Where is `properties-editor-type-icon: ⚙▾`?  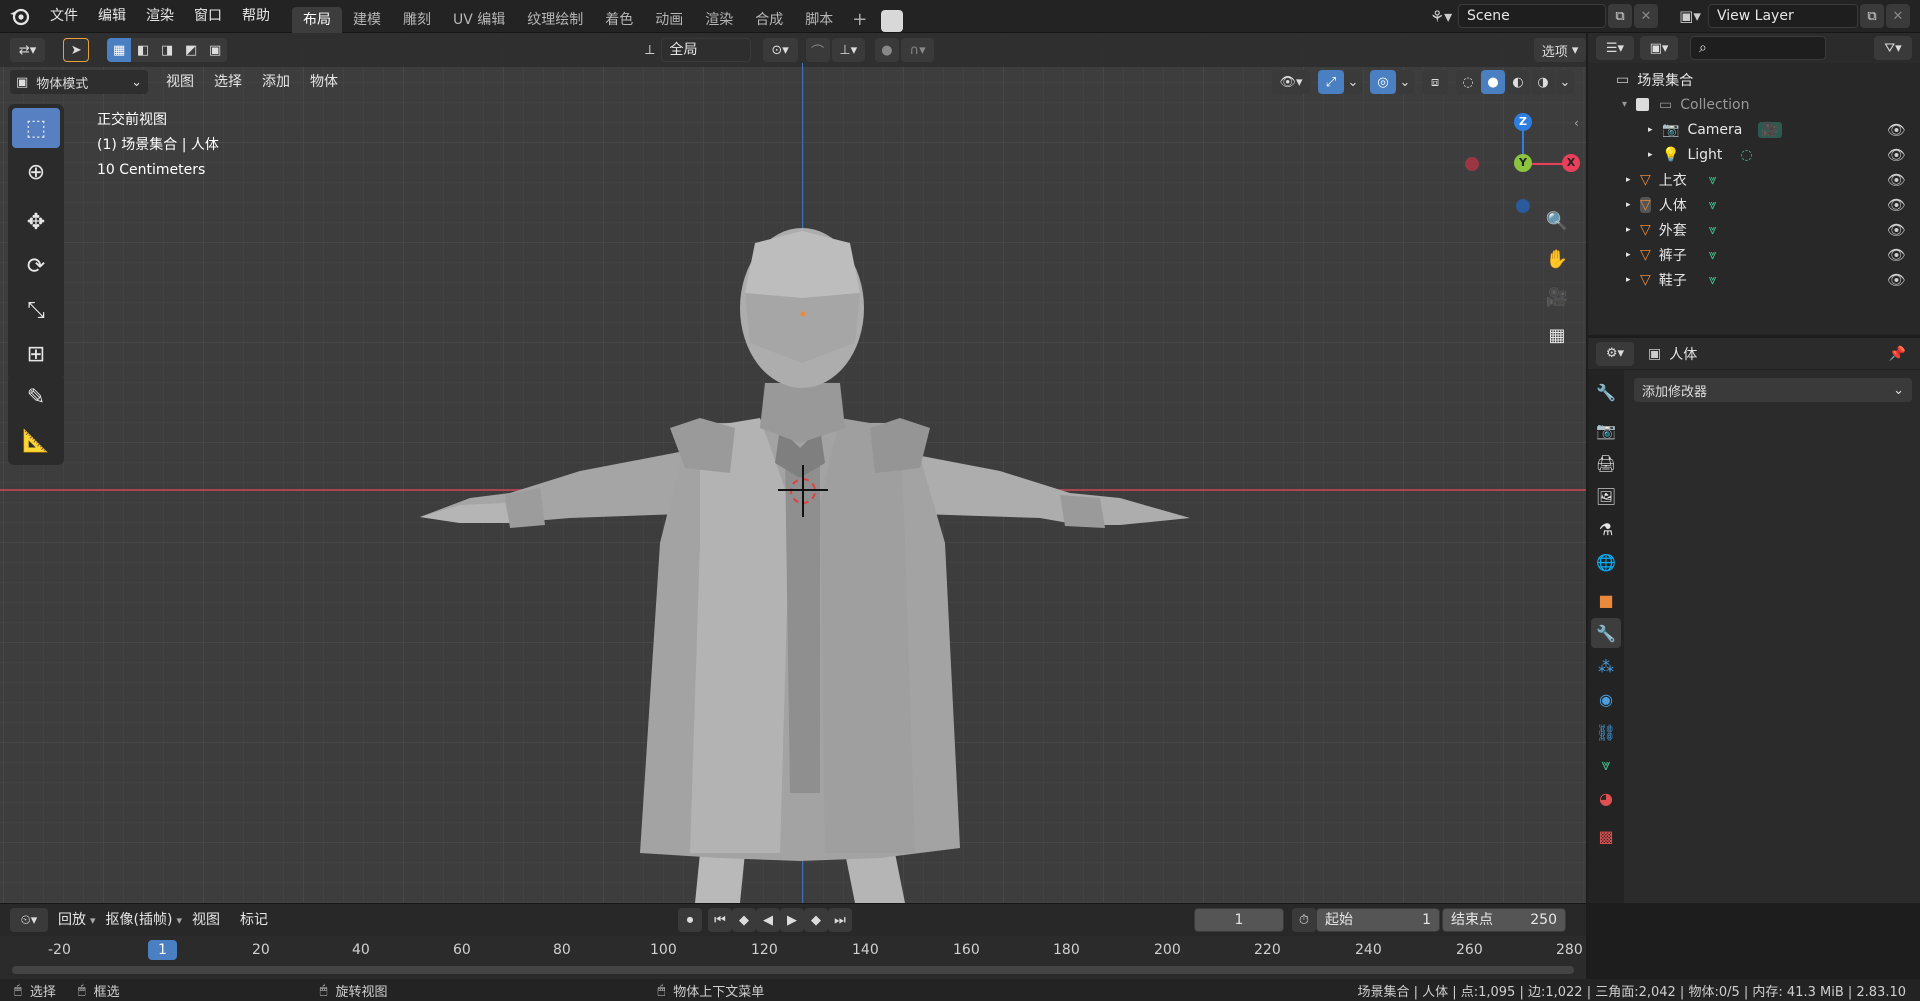 properties-editor-type-icon: ⚙▾ is located at coordinates (1615, 353).